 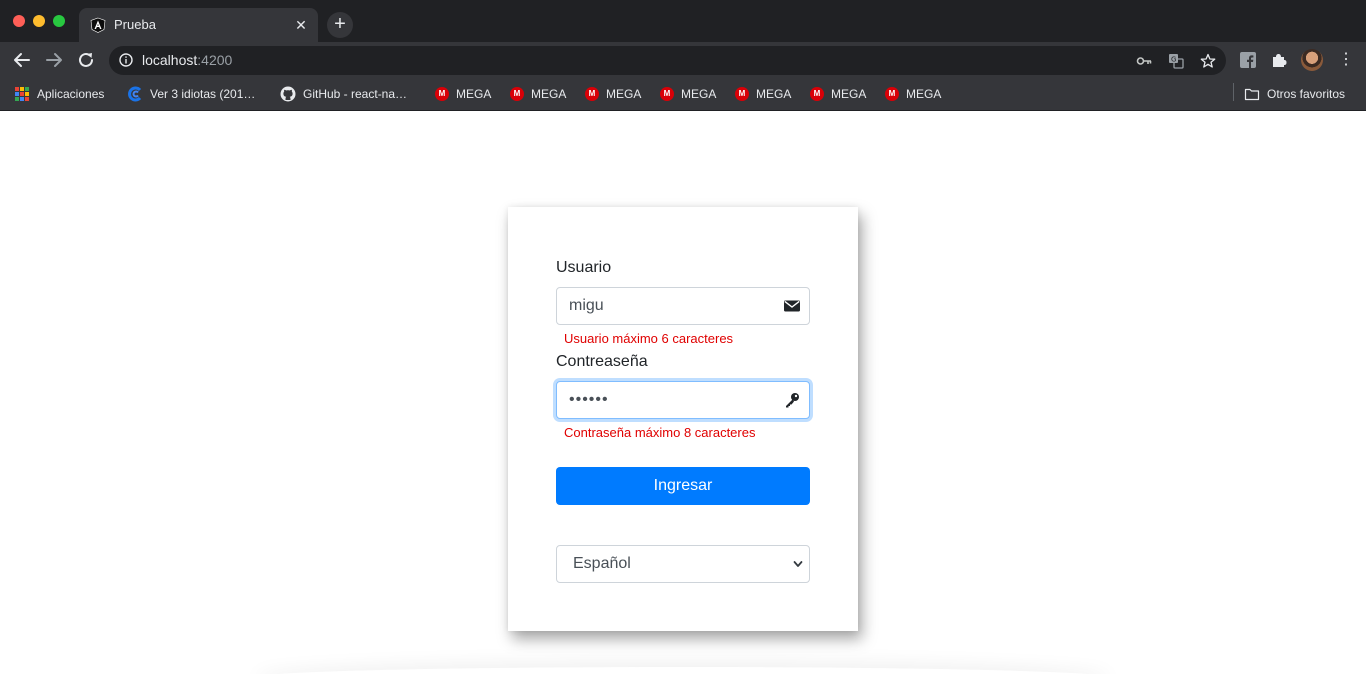 What do you see at coordinates (1312, 60) in the screenshot?
I see `profile-avatar` at bounding box center [1312, 60].